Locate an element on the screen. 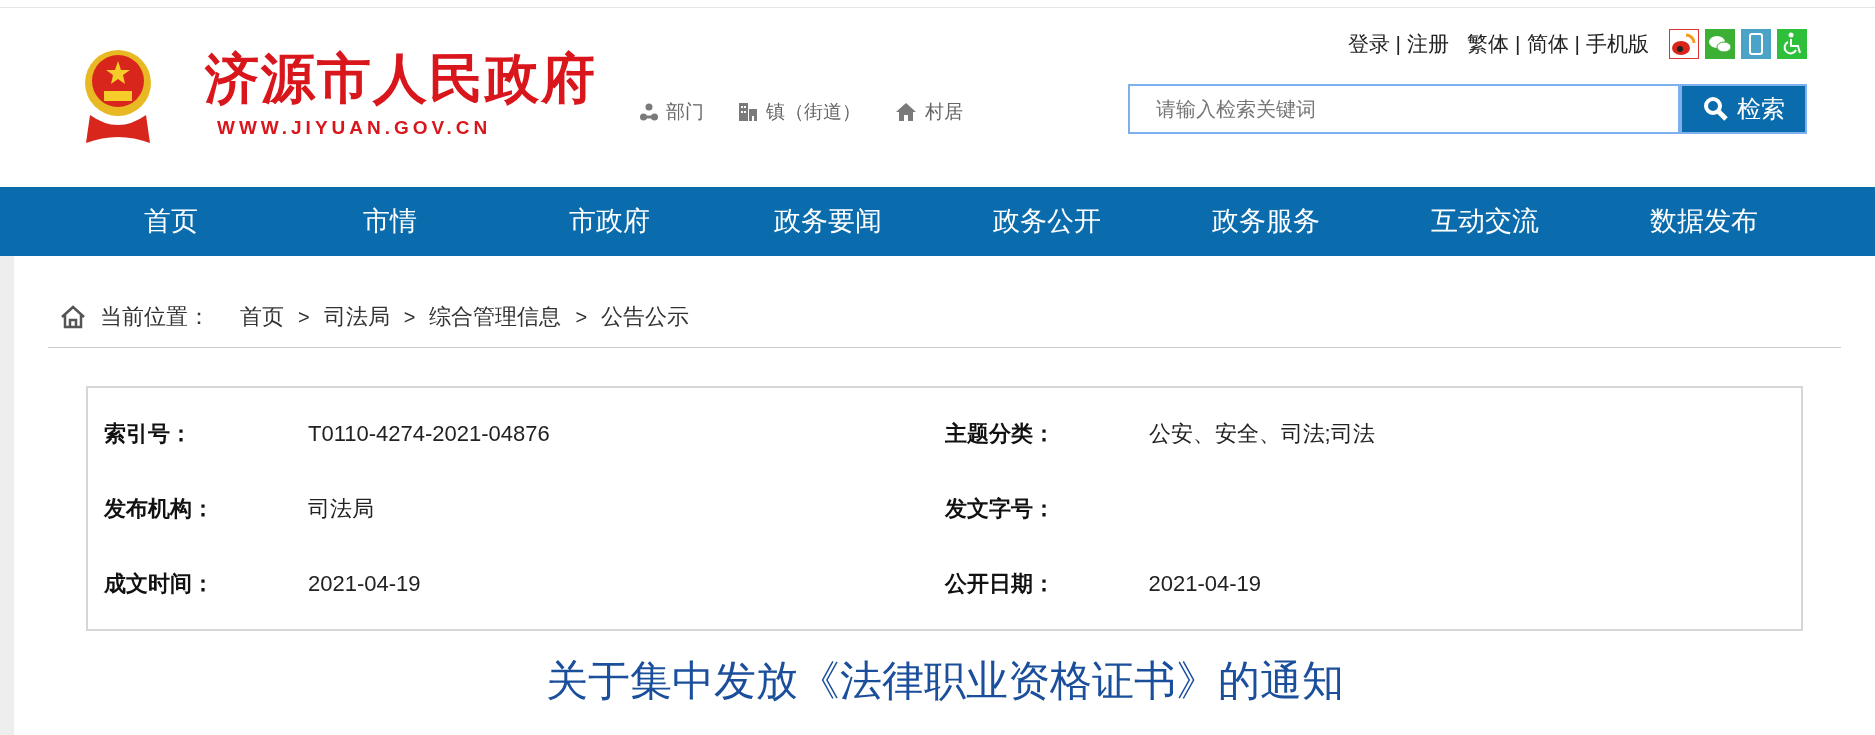  info-label: 成文时间： is located at coordinates (159, 584).